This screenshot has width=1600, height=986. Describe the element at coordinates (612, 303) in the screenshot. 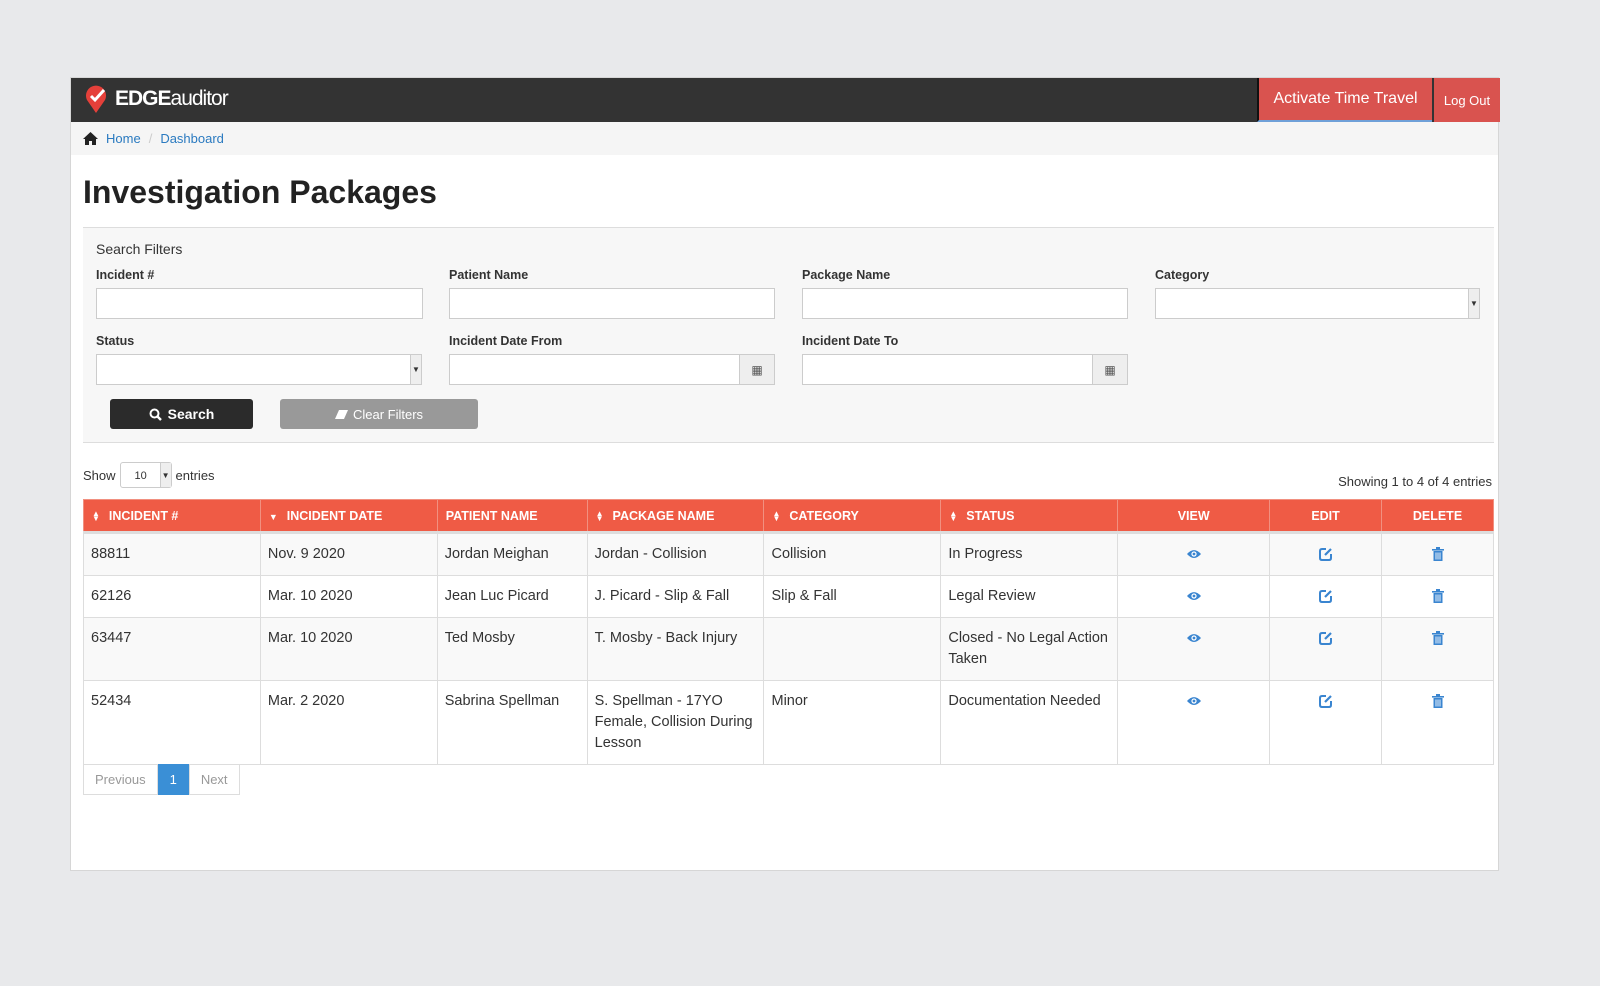

I see `patient-name-input` at that location.